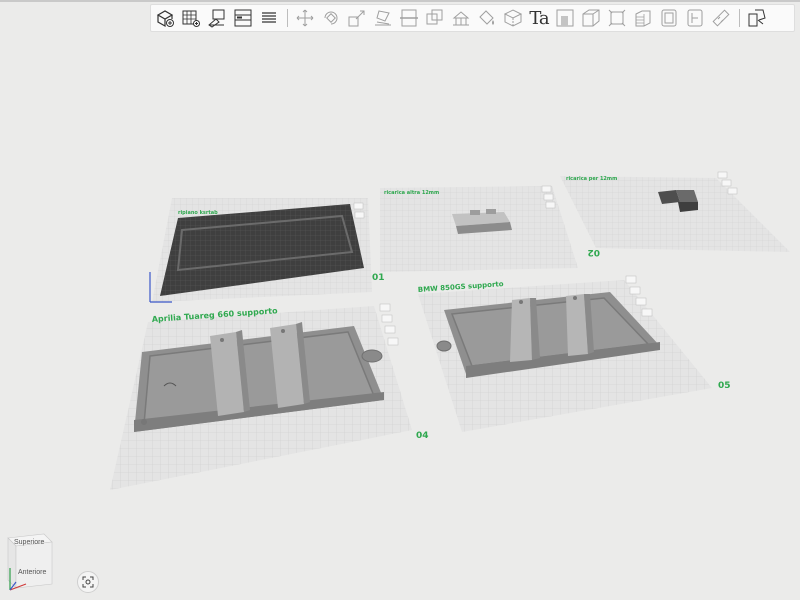  What do you see at coordinates (32, 572) in the screenshot?
I see `view-cube-front-label: Anteriore` at bounding box center [32, 572].